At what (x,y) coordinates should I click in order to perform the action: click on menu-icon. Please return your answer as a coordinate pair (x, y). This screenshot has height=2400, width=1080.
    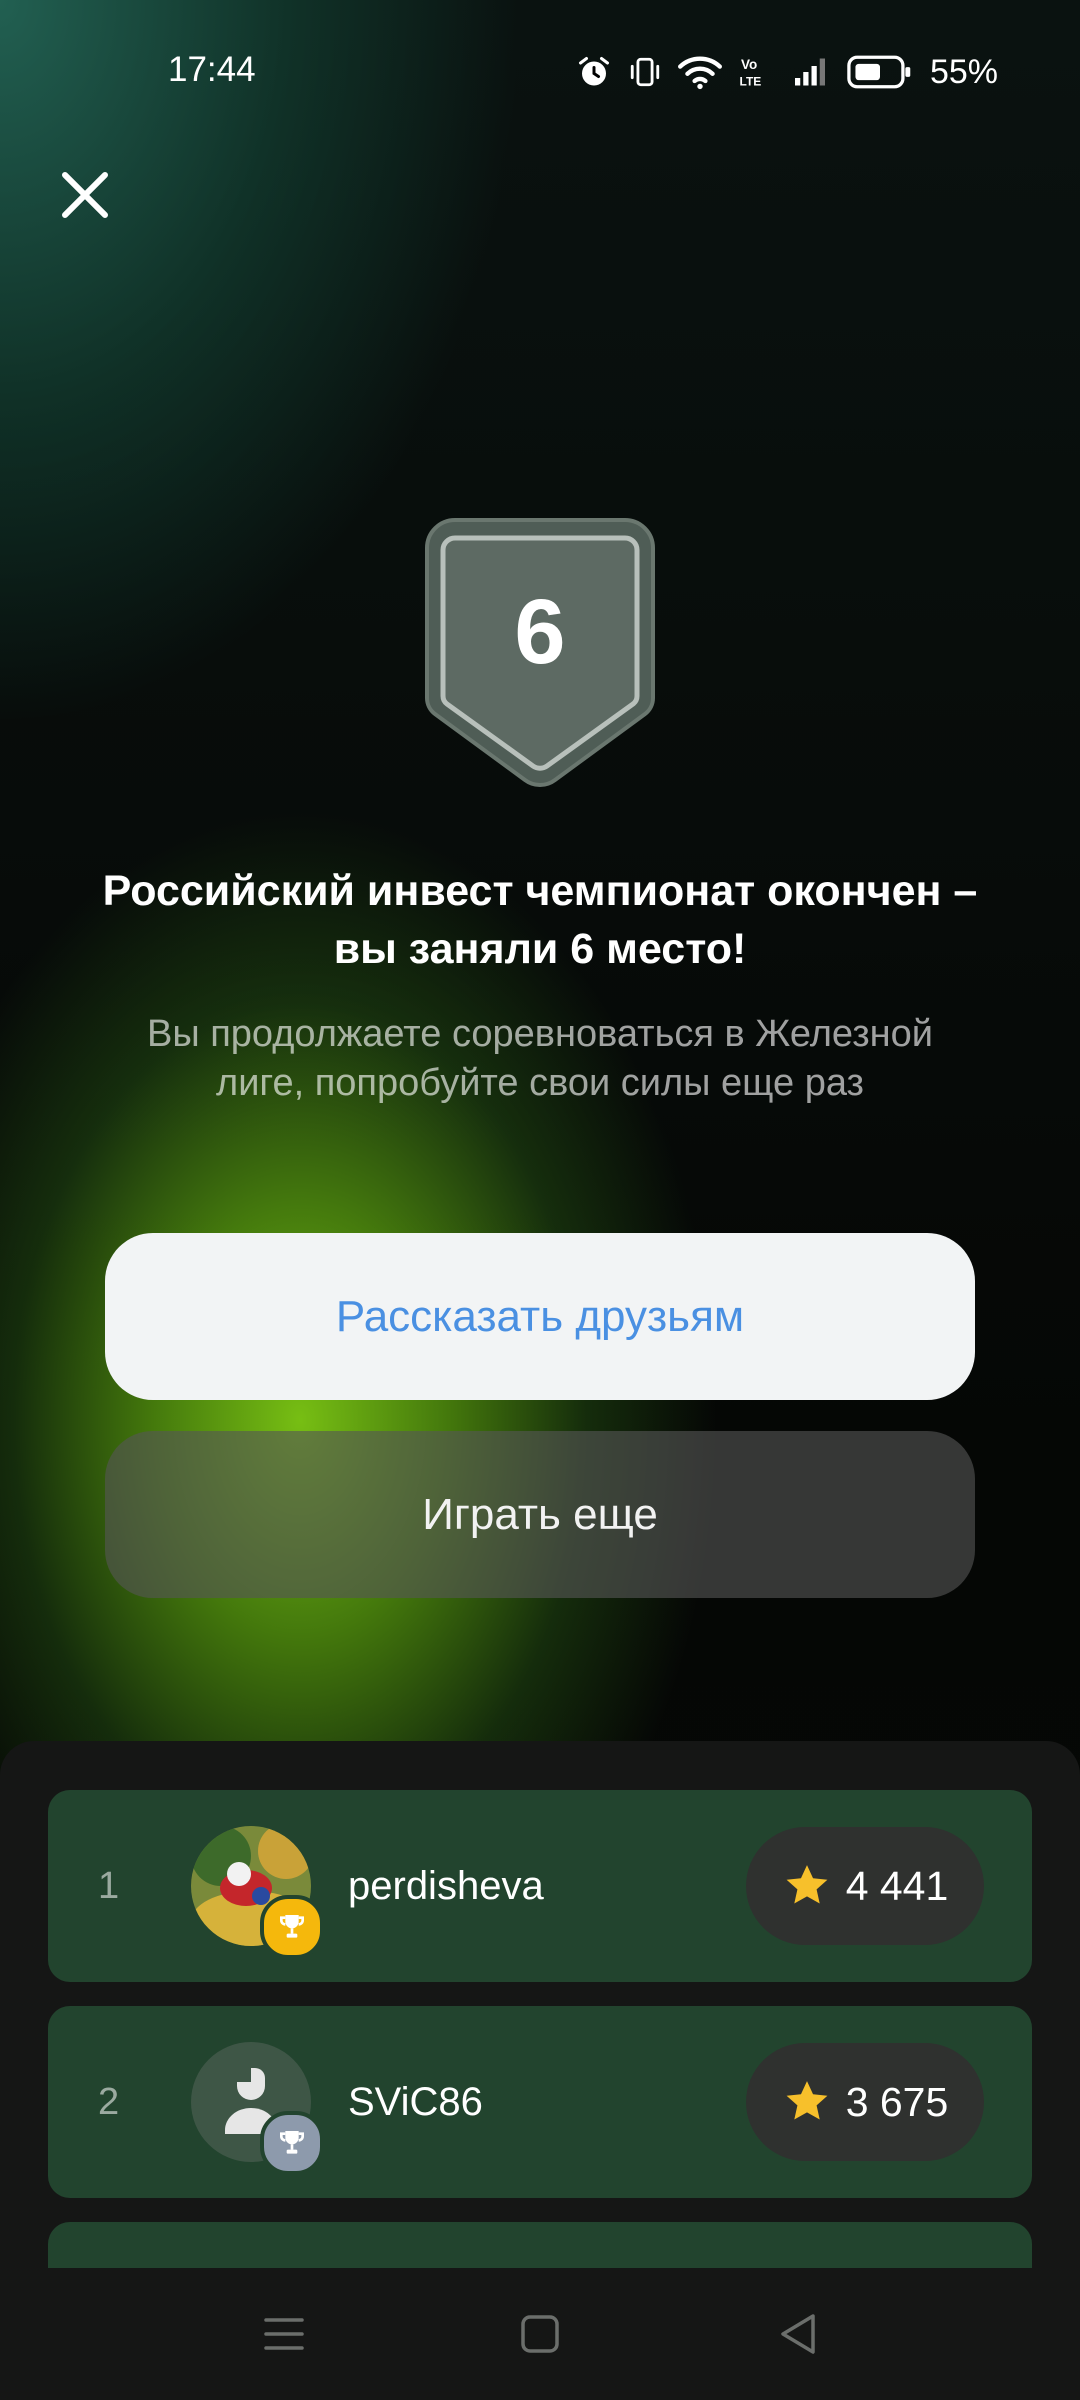
    Looking at the image, I should click on (284, 2334).